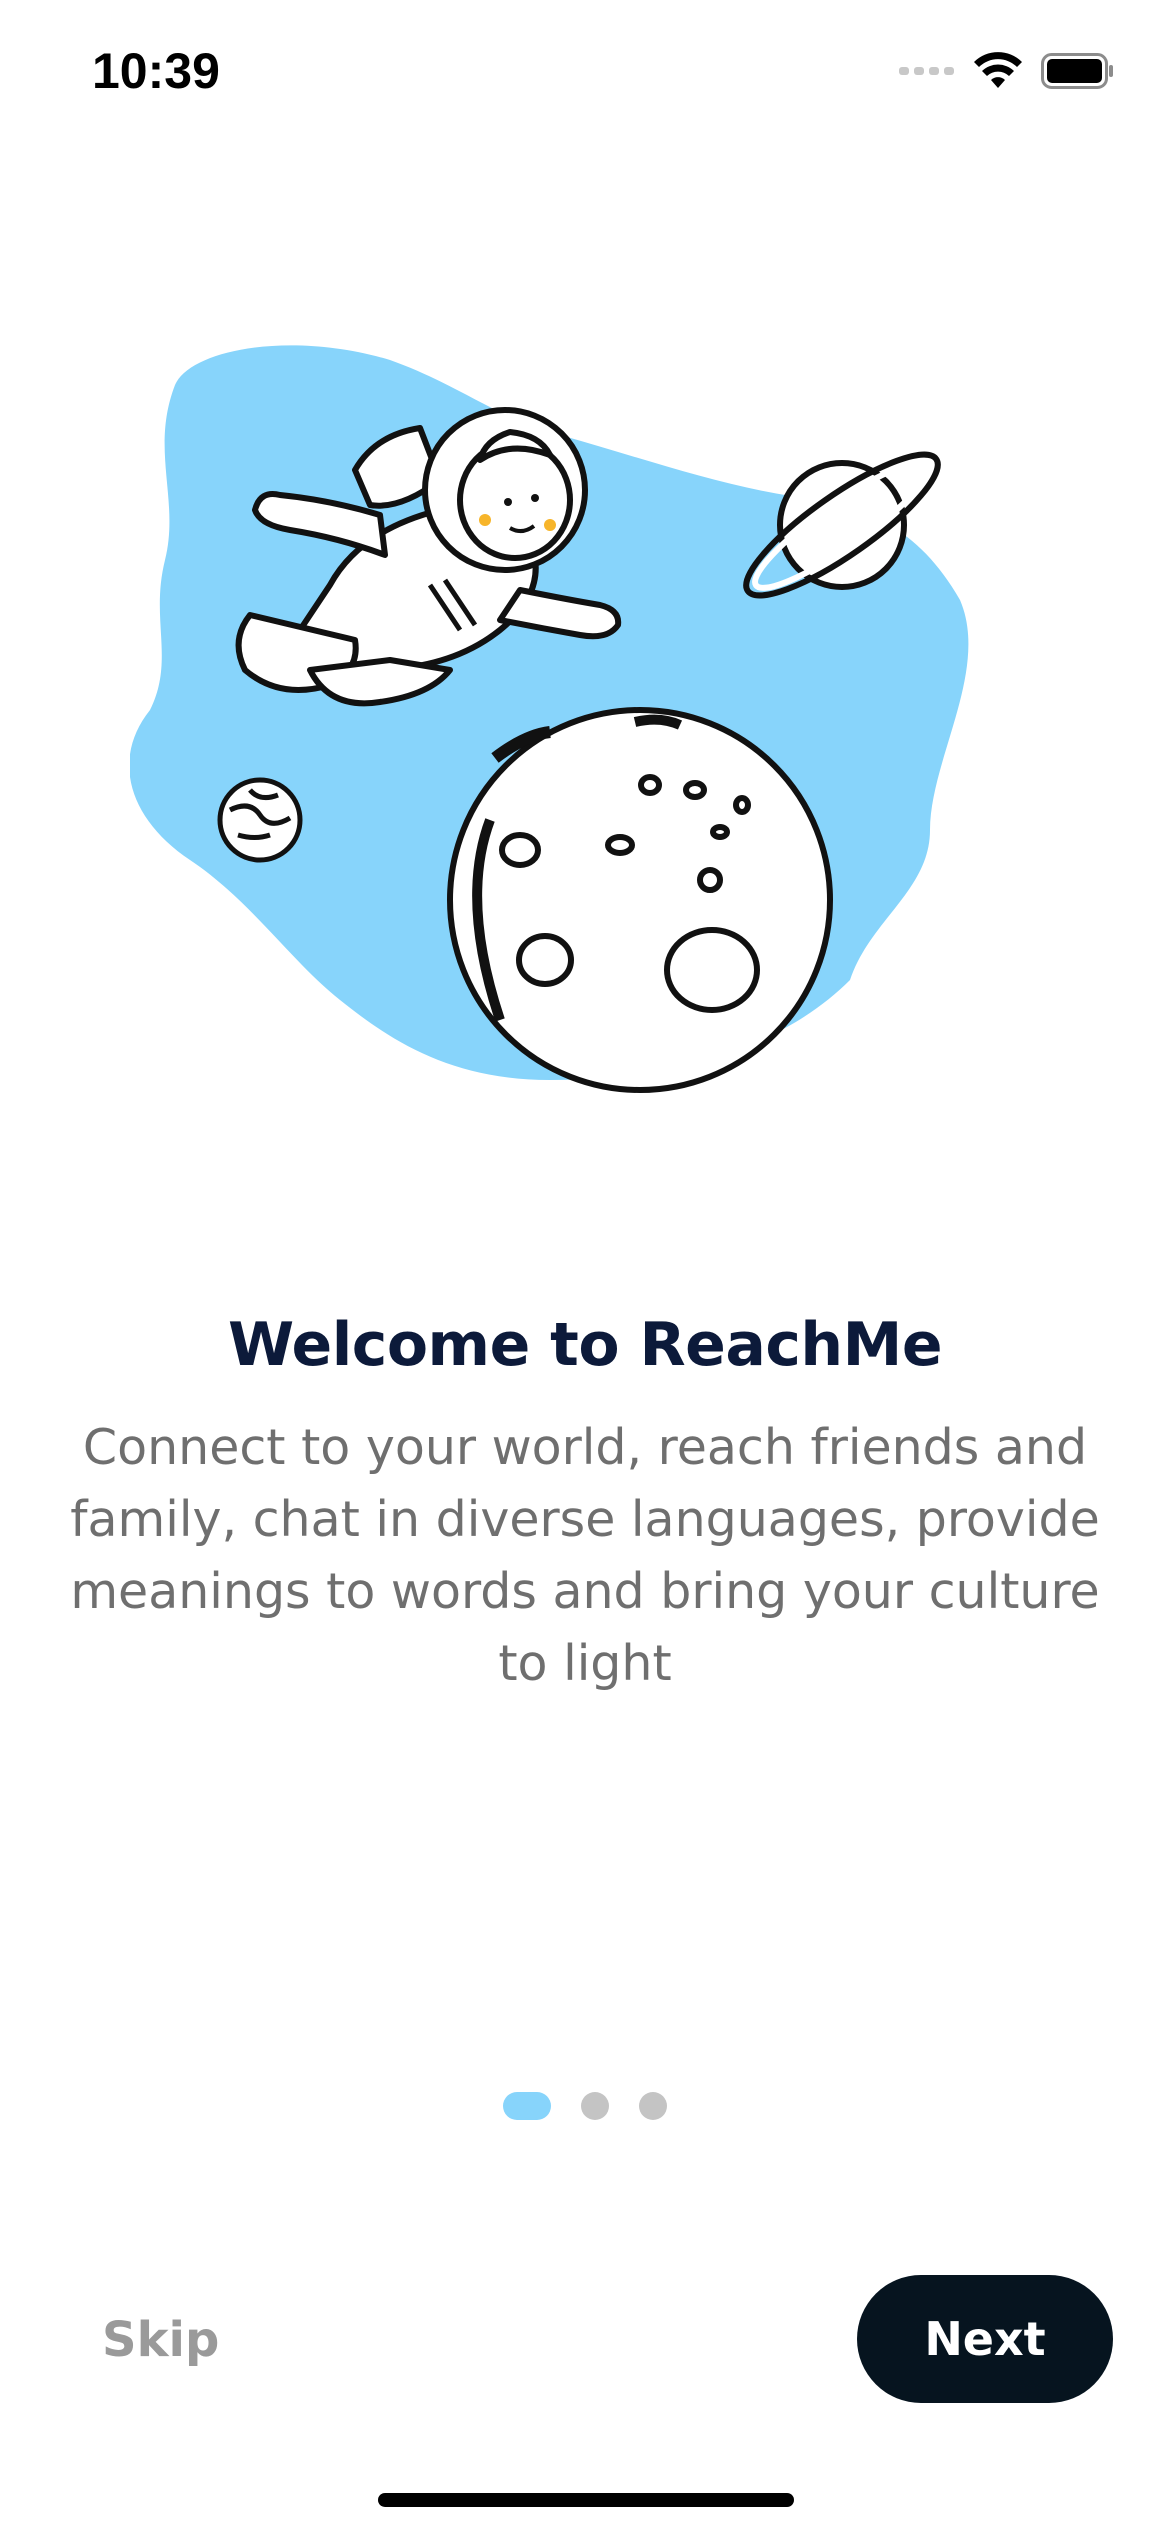 This screenshot has width=1170, height=2532. Describe the element at coordinates (156, 71) in the screenshot. I see `status-time: 10:39` at that location.